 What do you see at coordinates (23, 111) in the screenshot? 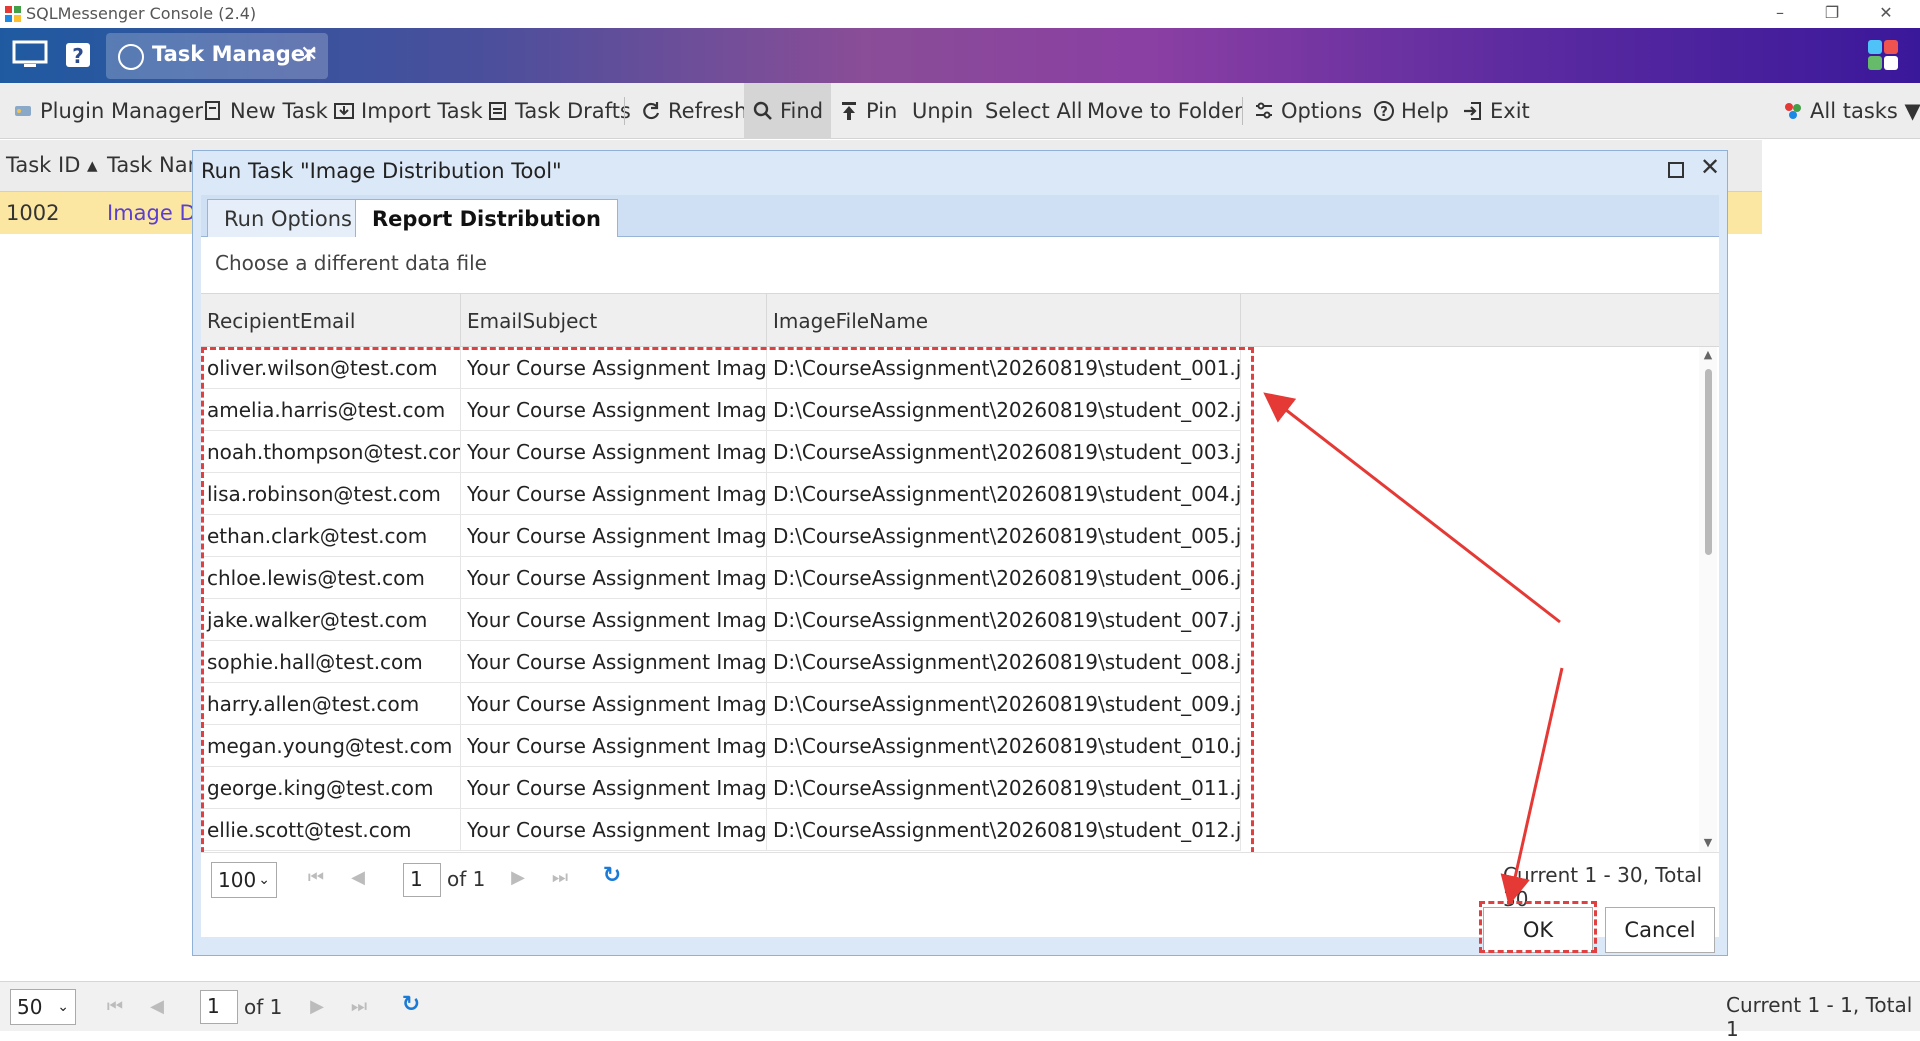
I see `plugin-icon` at bounding box center [23, 111].